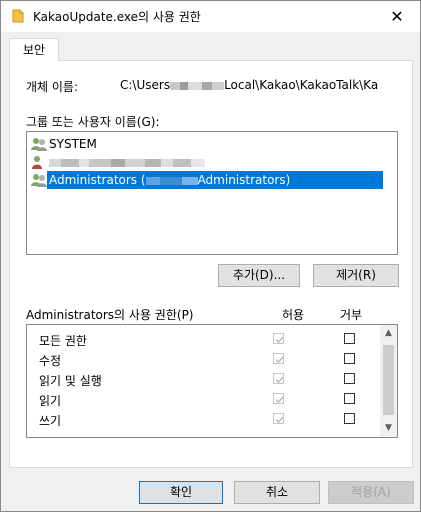 This screenshot has width=421, height=512. What do you see at coordinates (93, 122) in the screenshot?
I see `group-list-label: 그룹 또는 사용자 이름(G):` at bounding box center [93, 122].